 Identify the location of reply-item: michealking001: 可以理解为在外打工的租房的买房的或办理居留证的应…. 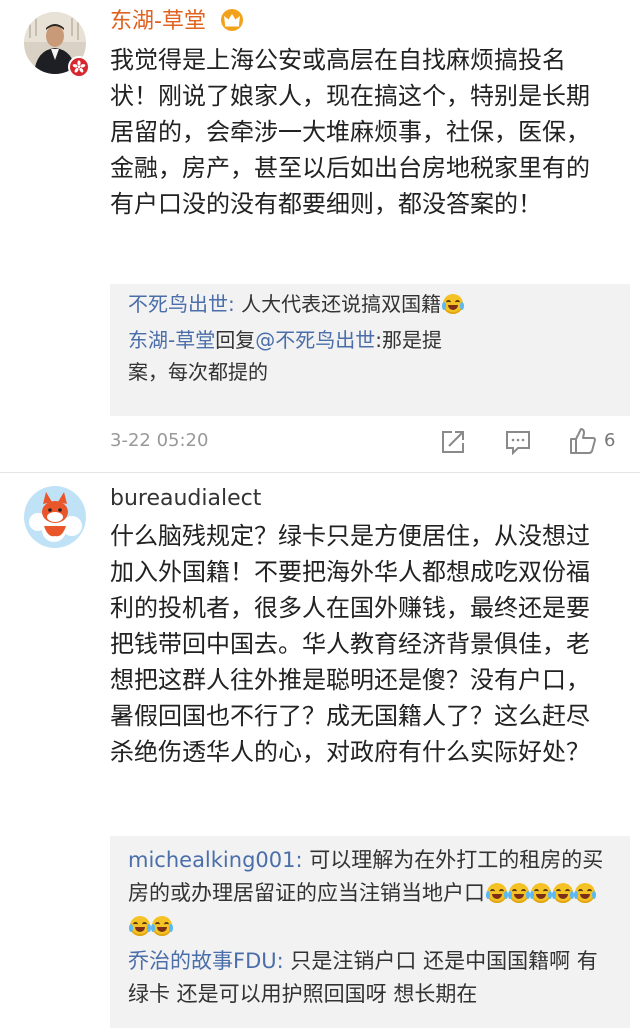
(370, 893).